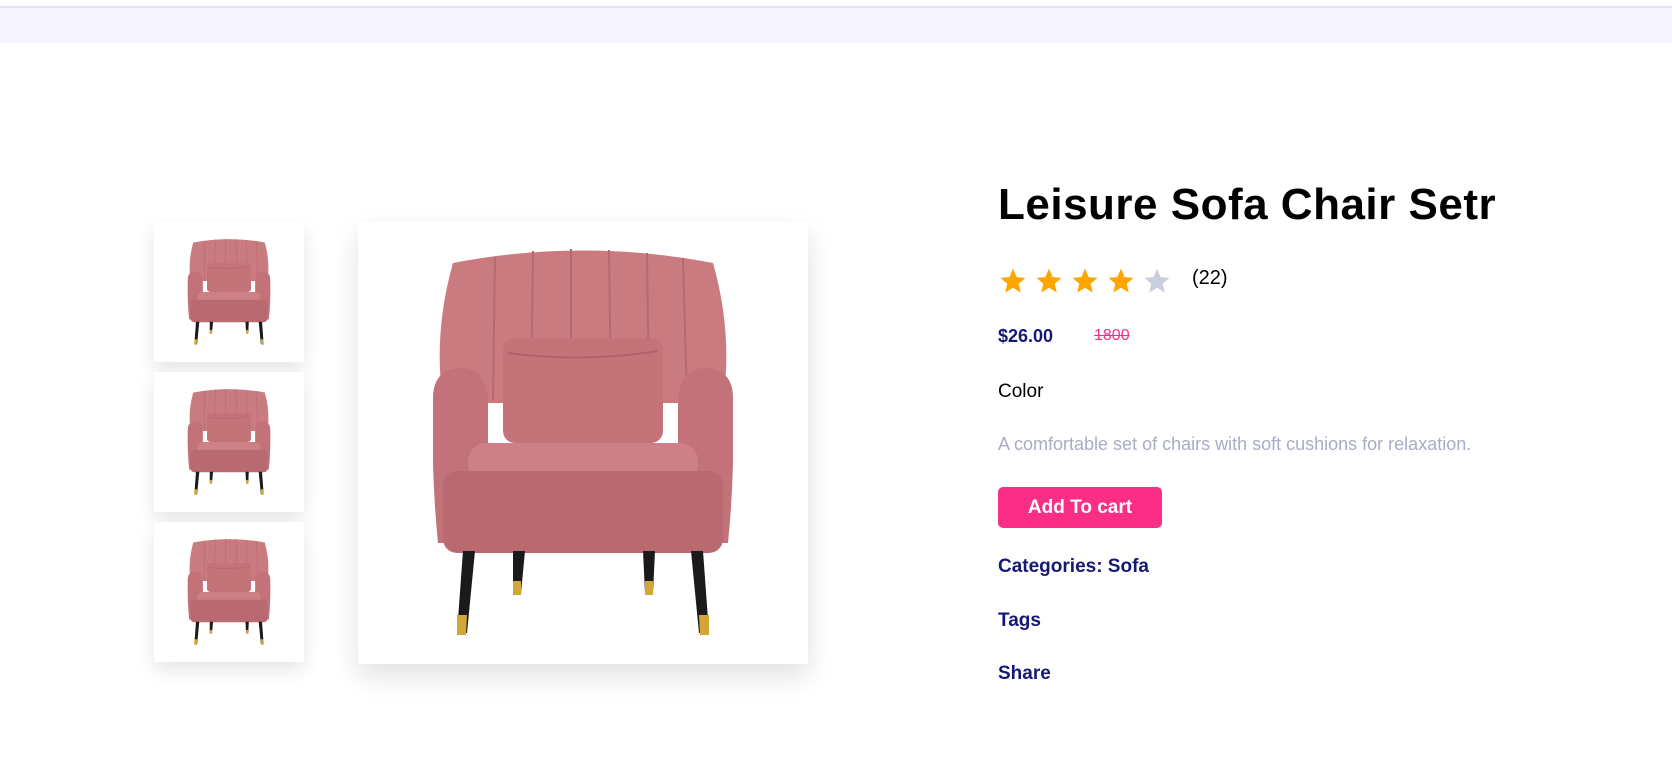 The width and height of the screenshot is (1672, 764). What do you see at coordinates (1019, 621) in the screenshot?
I see `tags-link: Tags` at bounding box center [1019, 621].